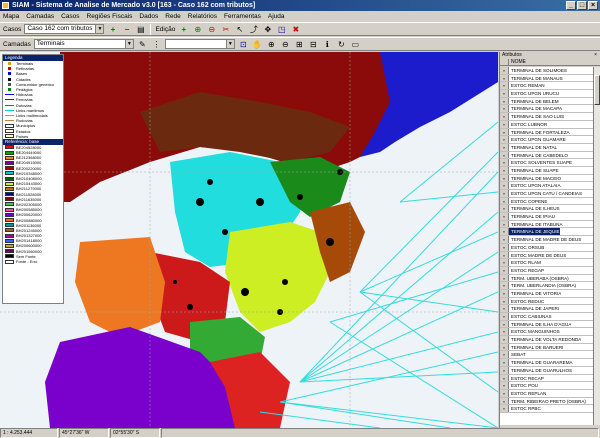 The height and width of the screenshot is (438, 600). I want to click on zoom-out-icon: ⊖, so click(285, 44).